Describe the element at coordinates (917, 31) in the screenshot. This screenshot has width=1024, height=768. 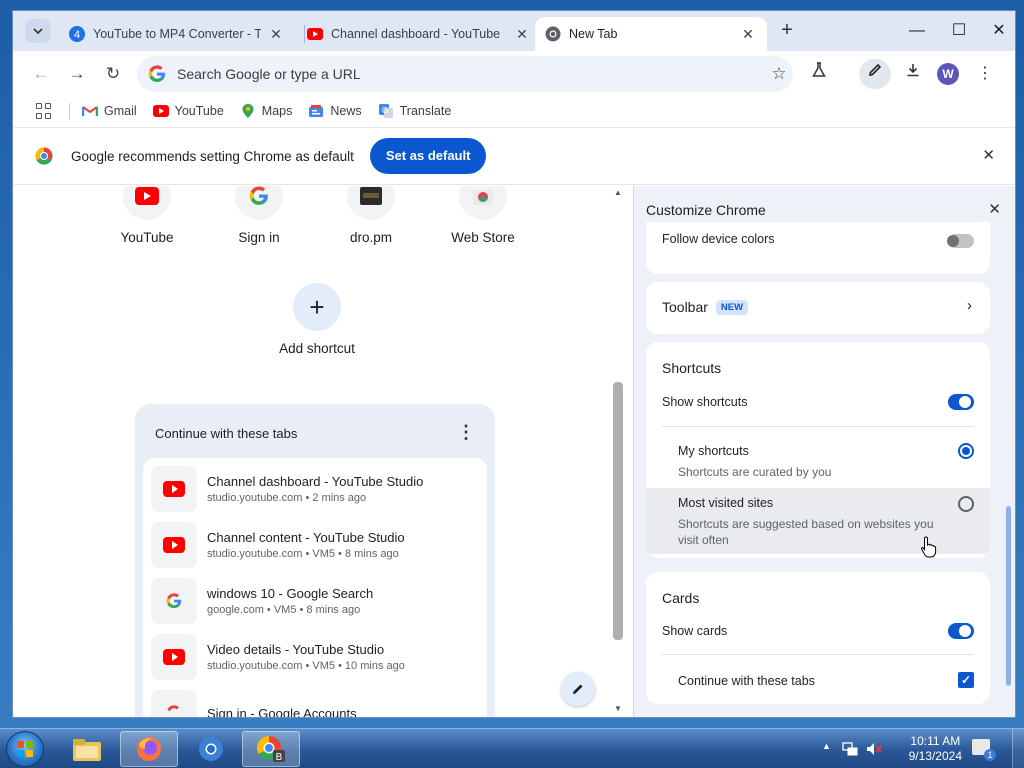
I see `minimize-button: —` at that location.